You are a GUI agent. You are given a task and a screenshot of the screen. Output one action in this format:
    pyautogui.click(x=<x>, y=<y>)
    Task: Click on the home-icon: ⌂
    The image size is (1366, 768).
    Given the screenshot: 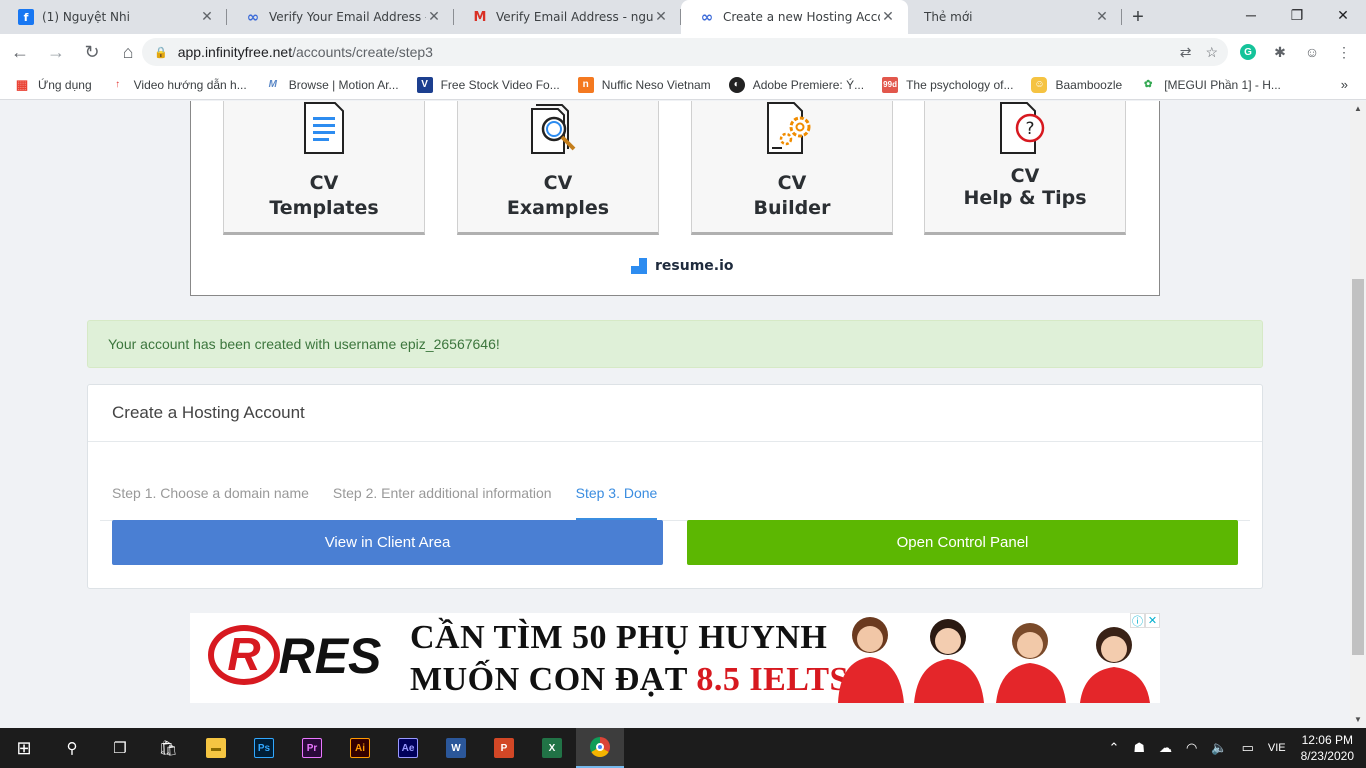 What is the action you would take?
    pyautogui.click(x=128, y=52)
    